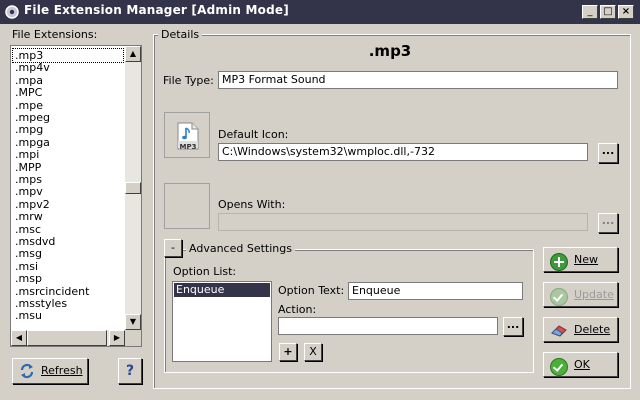 The height and width of the screenshot is (400, 640). I want to click on eraser-icon, so click(559, 331).